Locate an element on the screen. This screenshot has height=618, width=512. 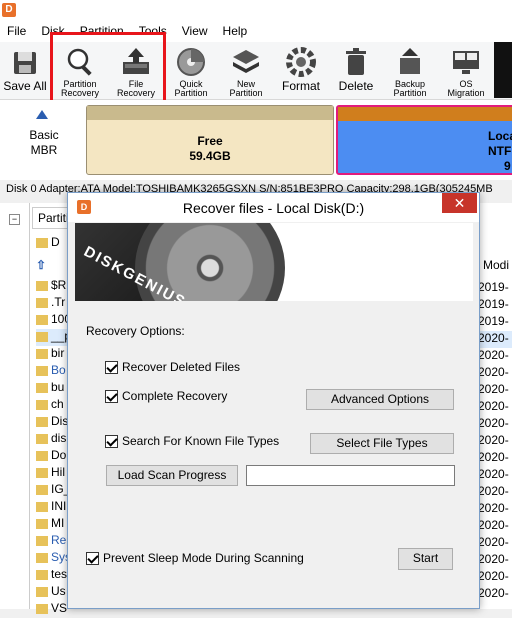
free-space-bar is located at coordinates (210, 113).